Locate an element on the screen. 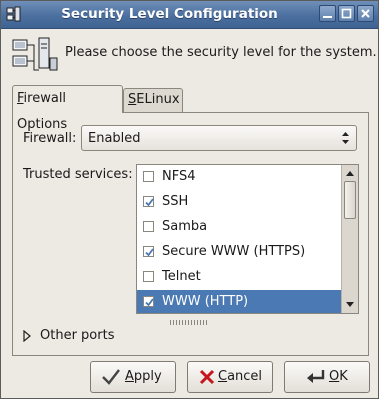 The width and height of the screenshot is (379, 399). maximize-button is located at coordinates (346, 13).